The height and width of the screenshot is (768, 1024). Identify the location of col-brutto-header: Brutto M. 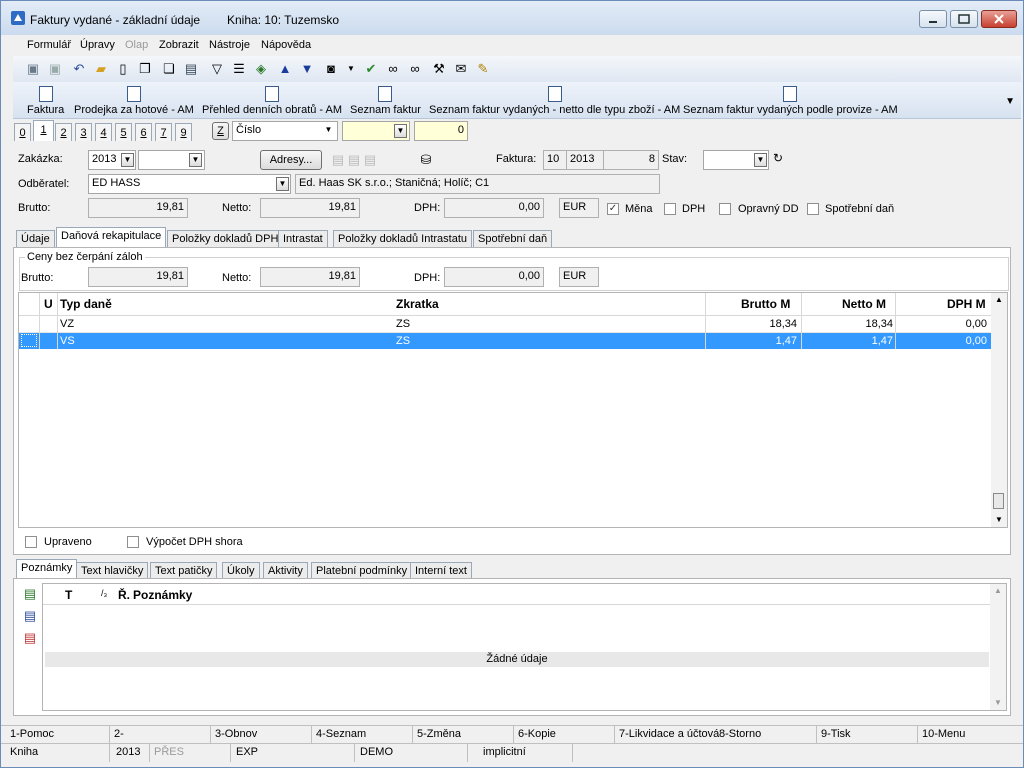
(765, 304).